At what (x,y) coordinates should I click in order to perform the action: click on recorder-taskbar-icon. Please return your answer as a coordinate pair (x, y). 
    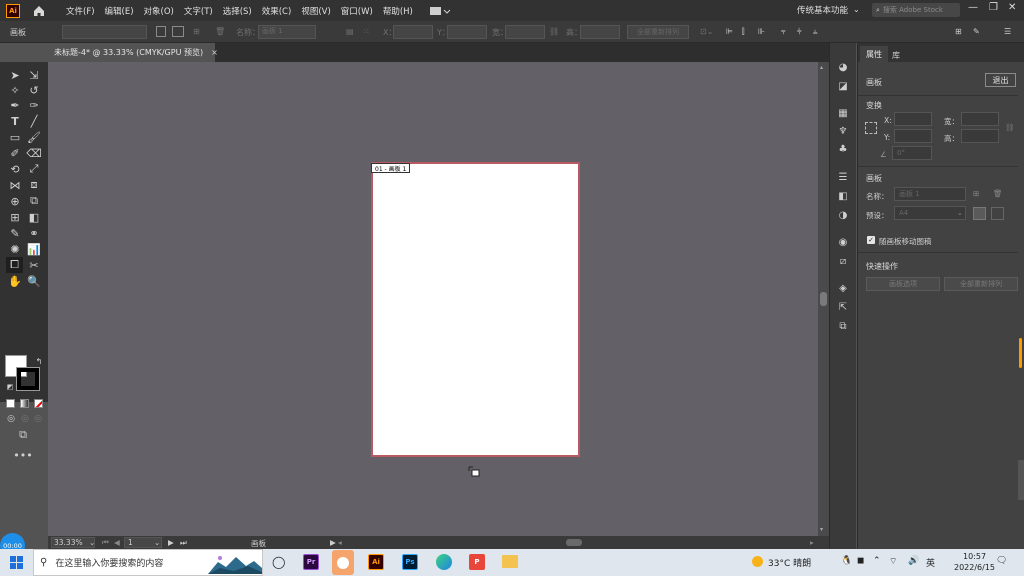
    Looking at the image, I should click on (343, 562).